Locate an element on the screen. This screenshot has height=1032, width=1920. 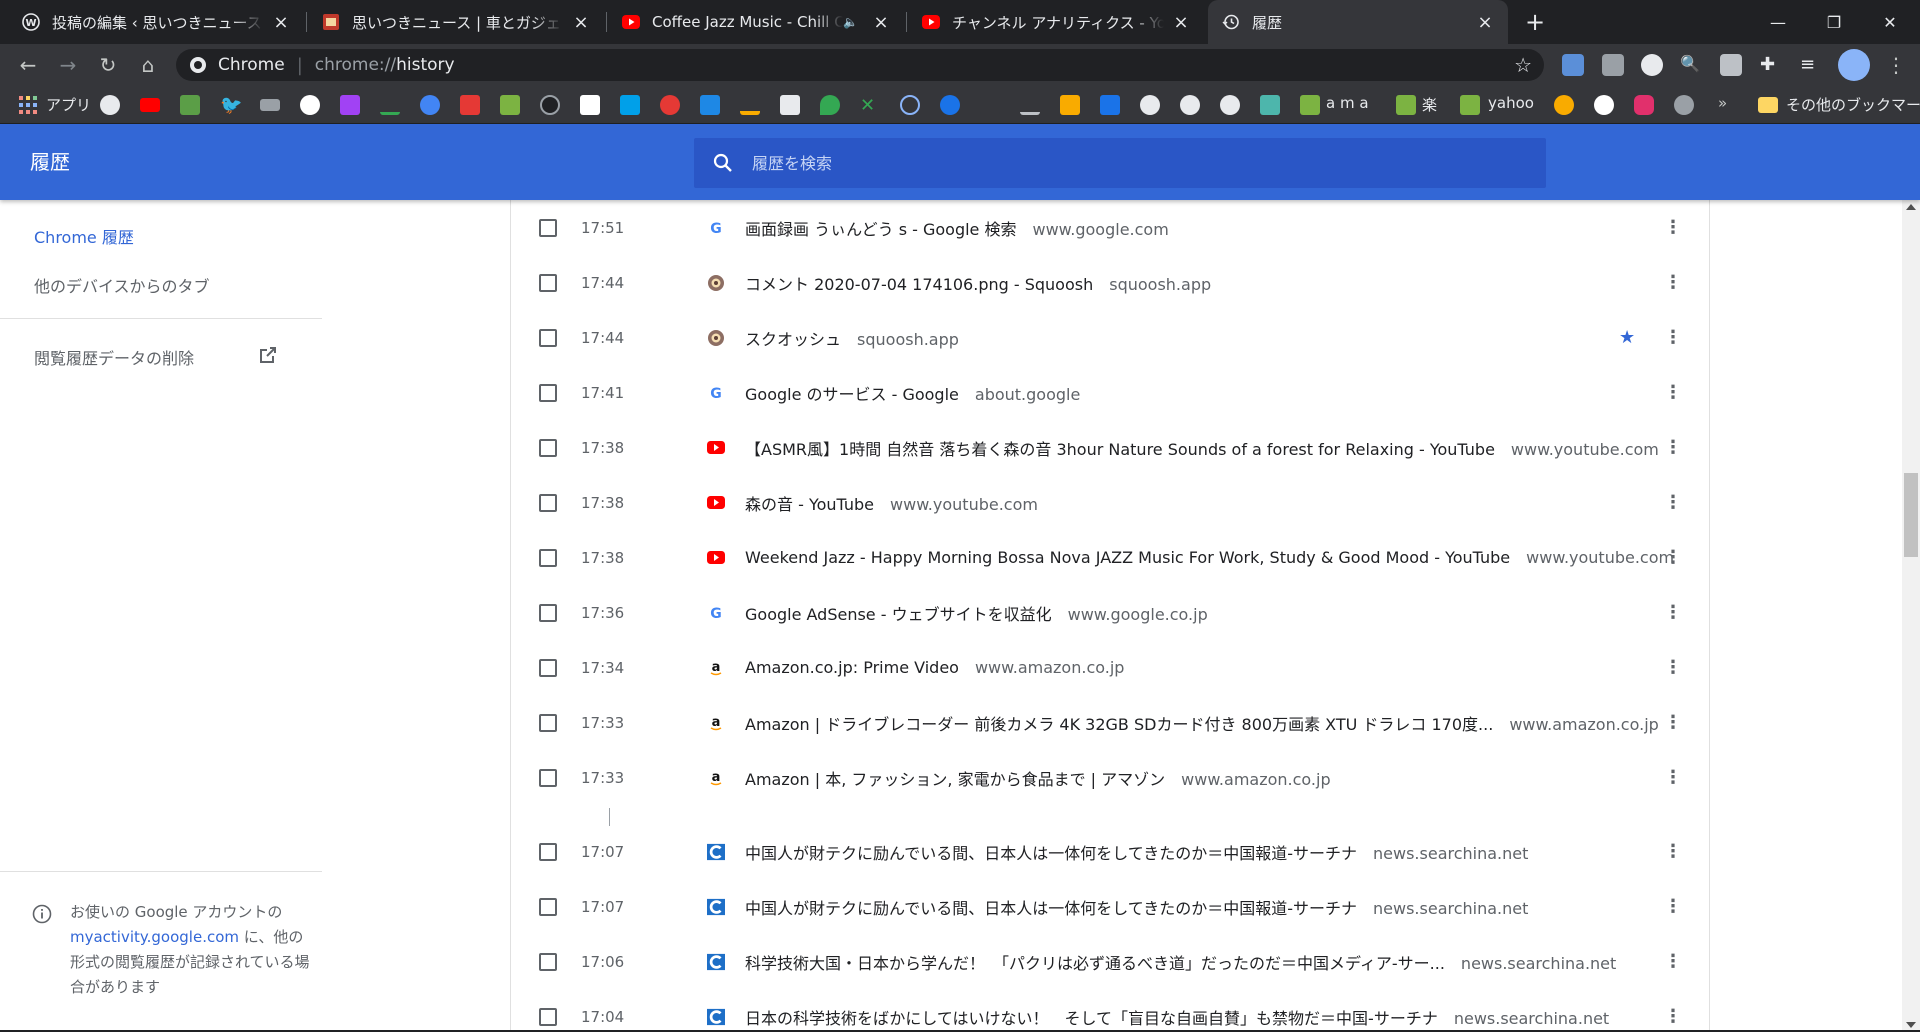
open-in-new-icon is located at coordinates (268, 355).